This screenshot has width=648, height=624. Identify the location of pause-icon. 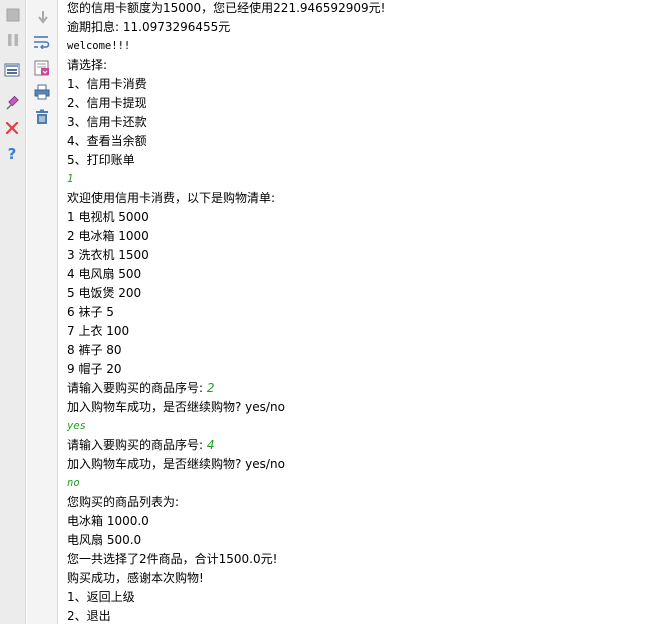
(13, 40).